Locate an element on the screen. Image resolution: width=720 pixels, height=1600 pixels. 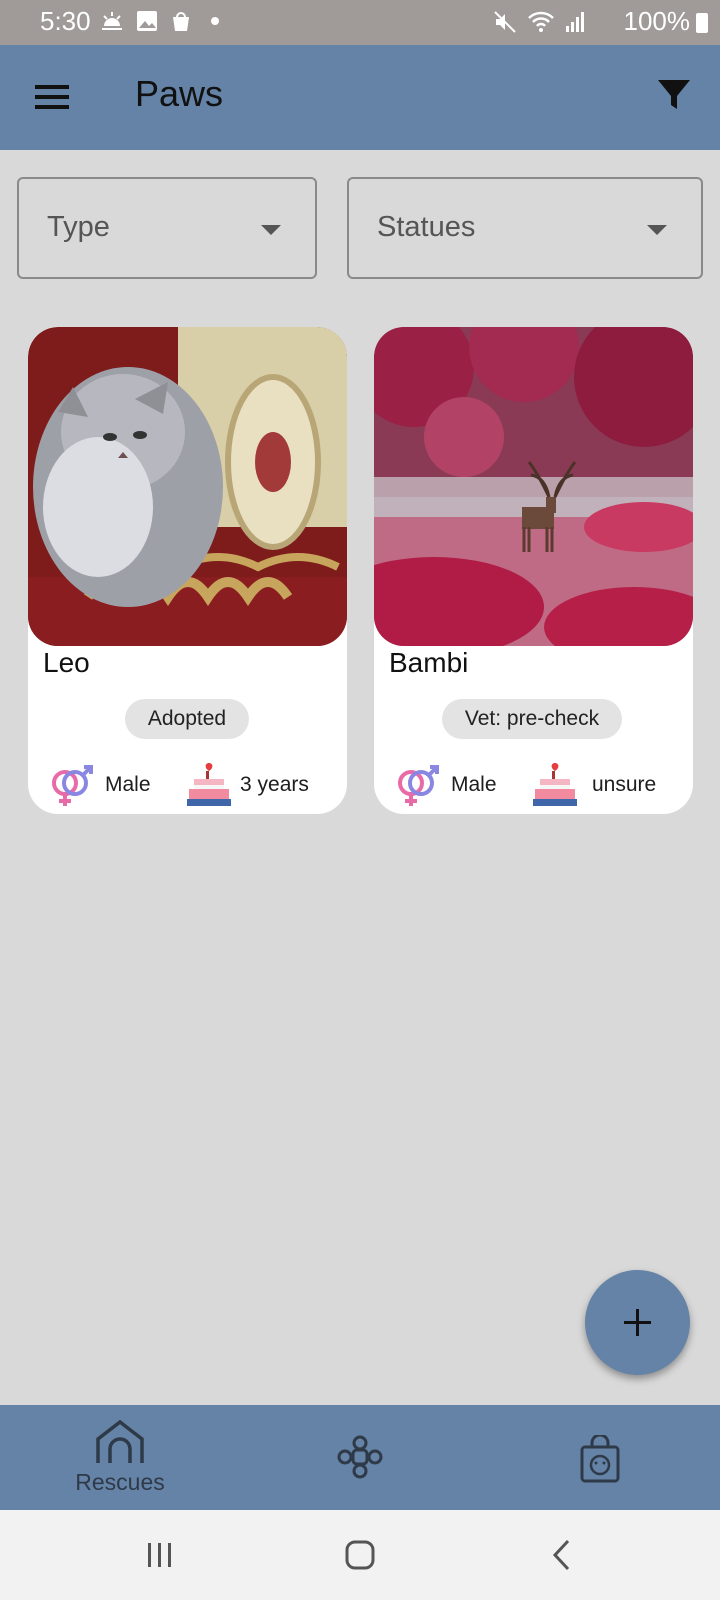
status-bar: 5:30 100% is located at coordinates (360, 22).